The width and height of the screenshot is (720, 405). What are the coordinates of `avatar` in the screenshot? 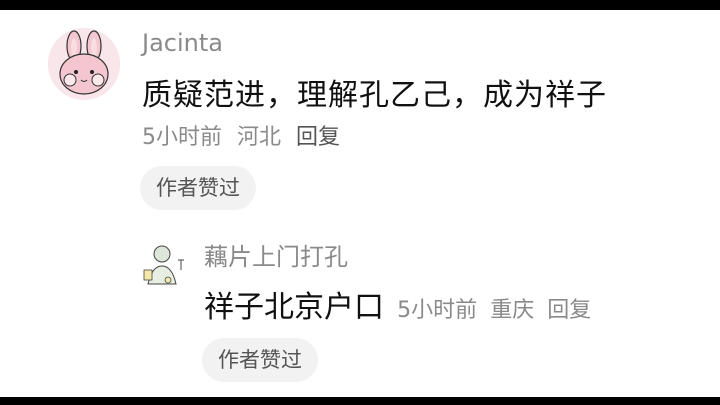 It's located at (84, 64).